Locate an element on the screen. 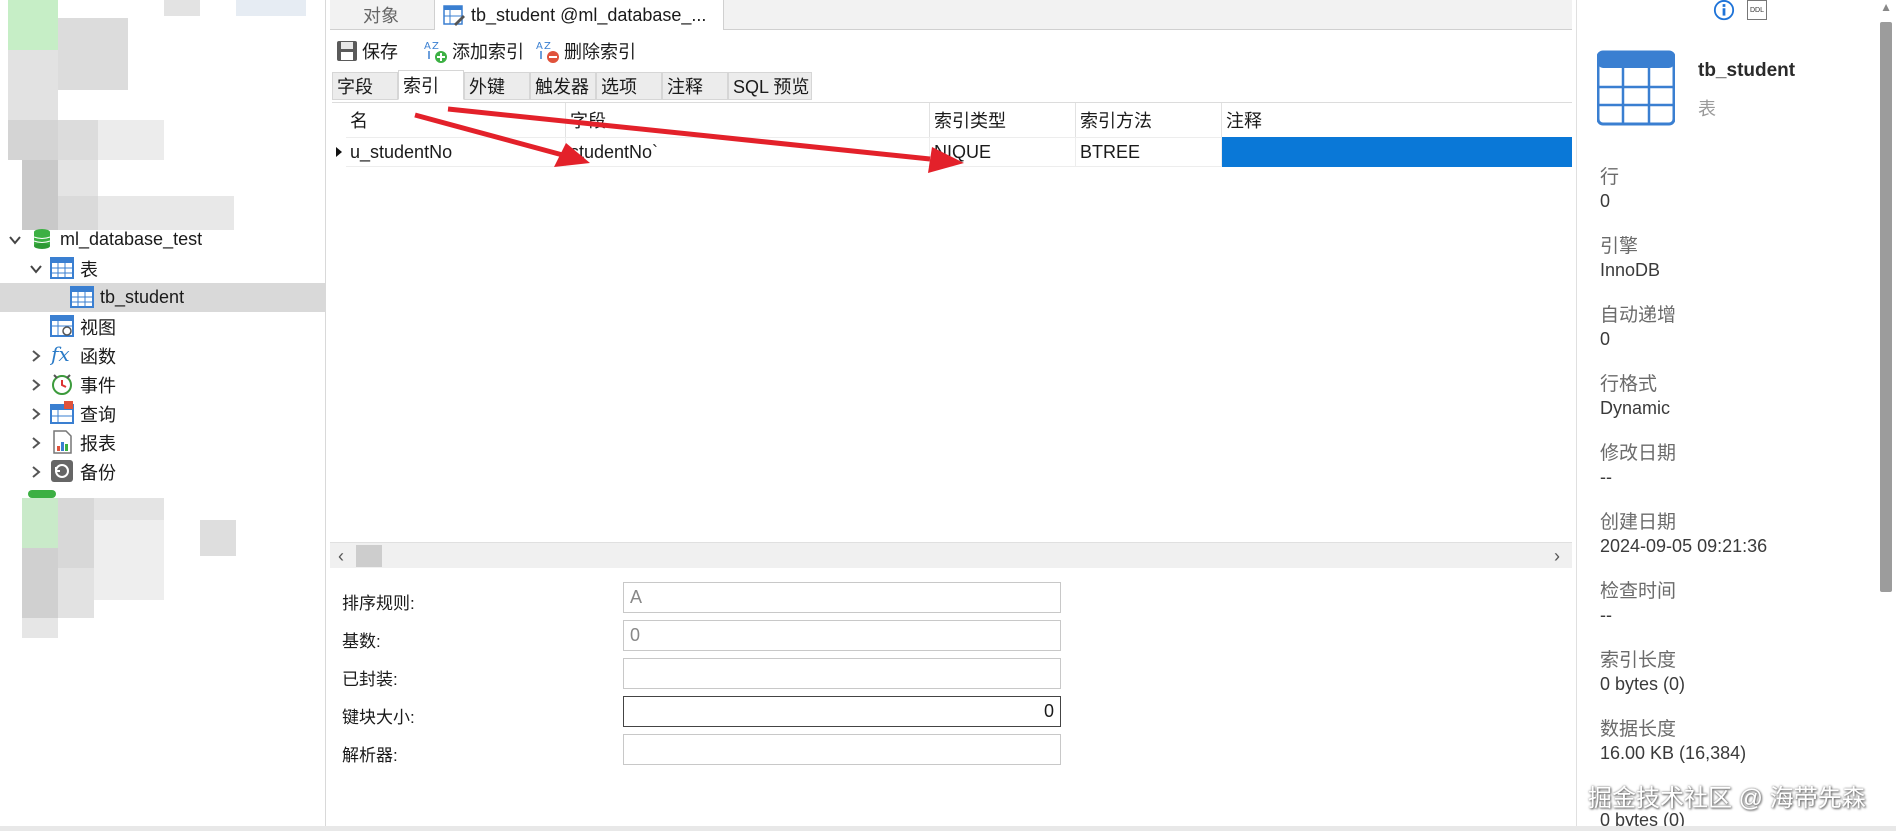  cell-index-method-text: BTREE is located at coordinates (1110, 151).